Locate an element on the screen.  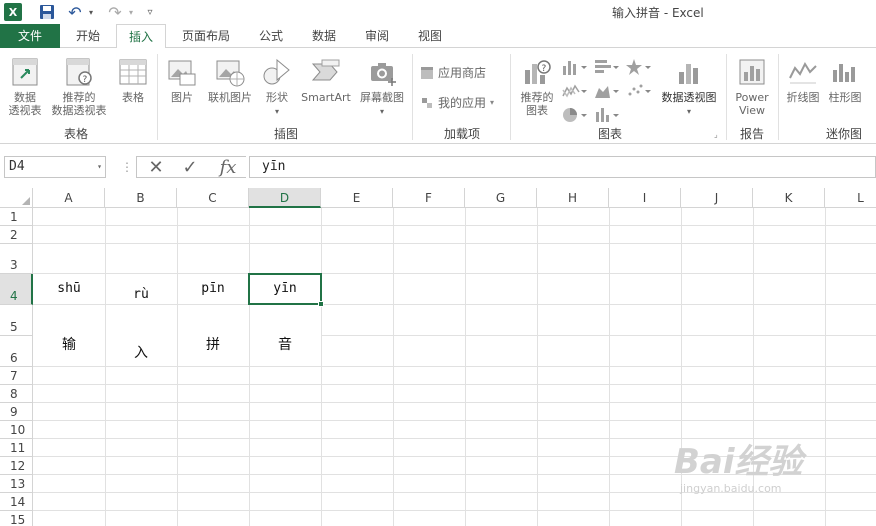
tab-data: 数据 is located at coordinates (324, 36).